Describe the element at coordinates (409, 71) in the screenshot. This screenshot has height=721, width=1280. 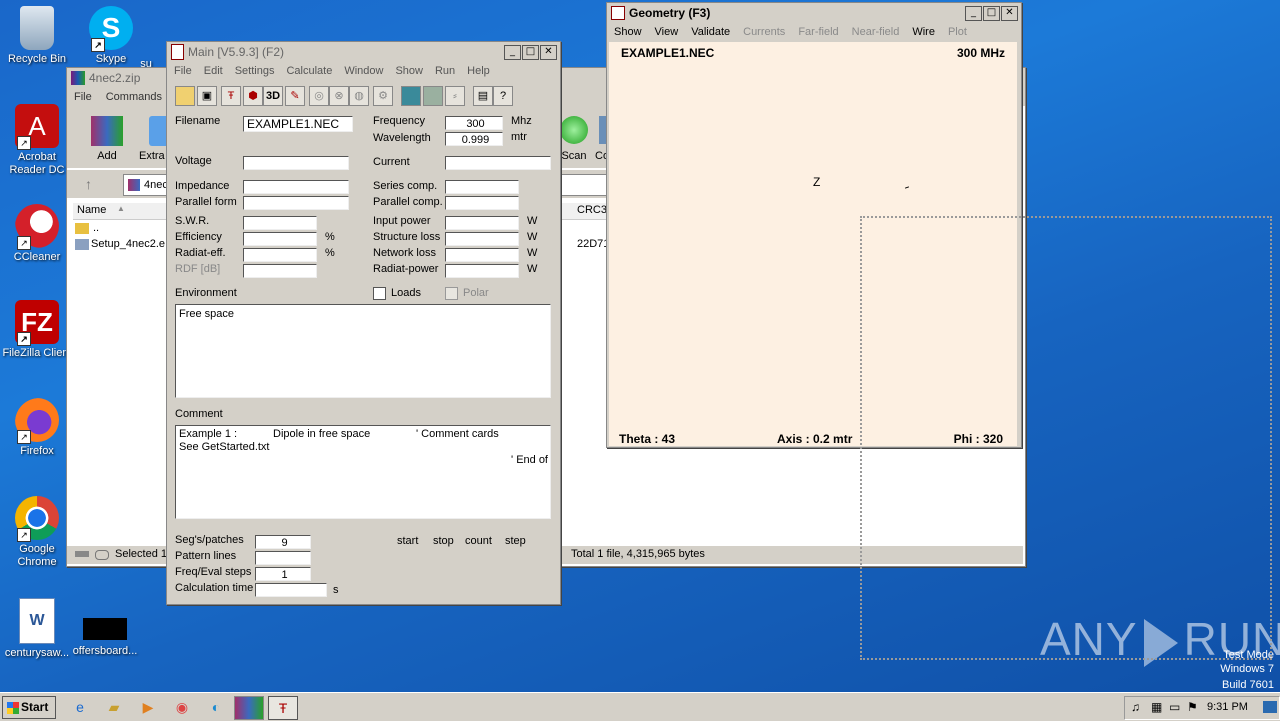
I see `menu-show: Show` at that location.